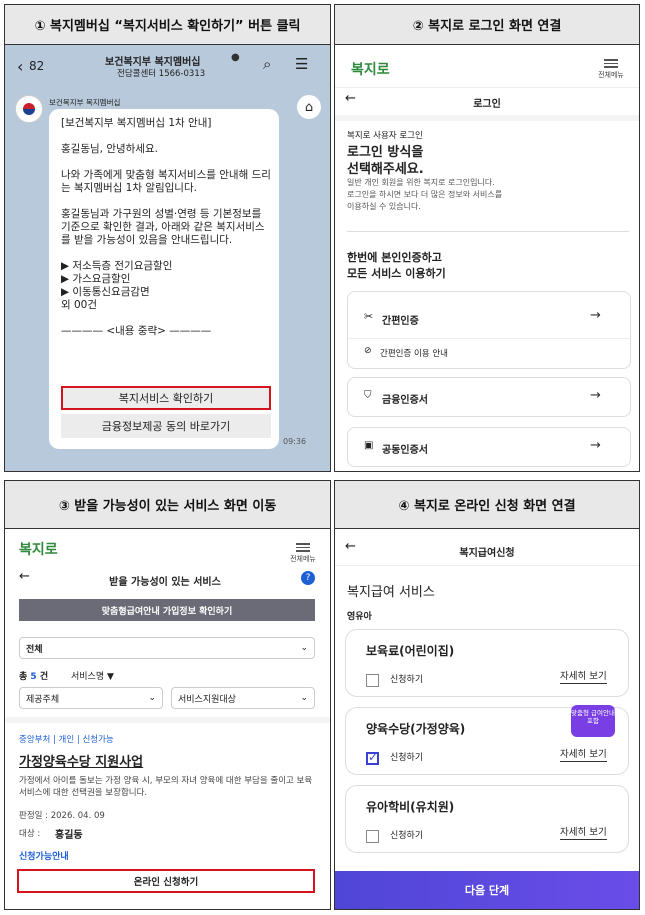 Image resolution: width=645 pixels, height=915 pixels. I want to click on finance-consent-button: 금융정보제공 동의 바로가기, so click(166, 426).